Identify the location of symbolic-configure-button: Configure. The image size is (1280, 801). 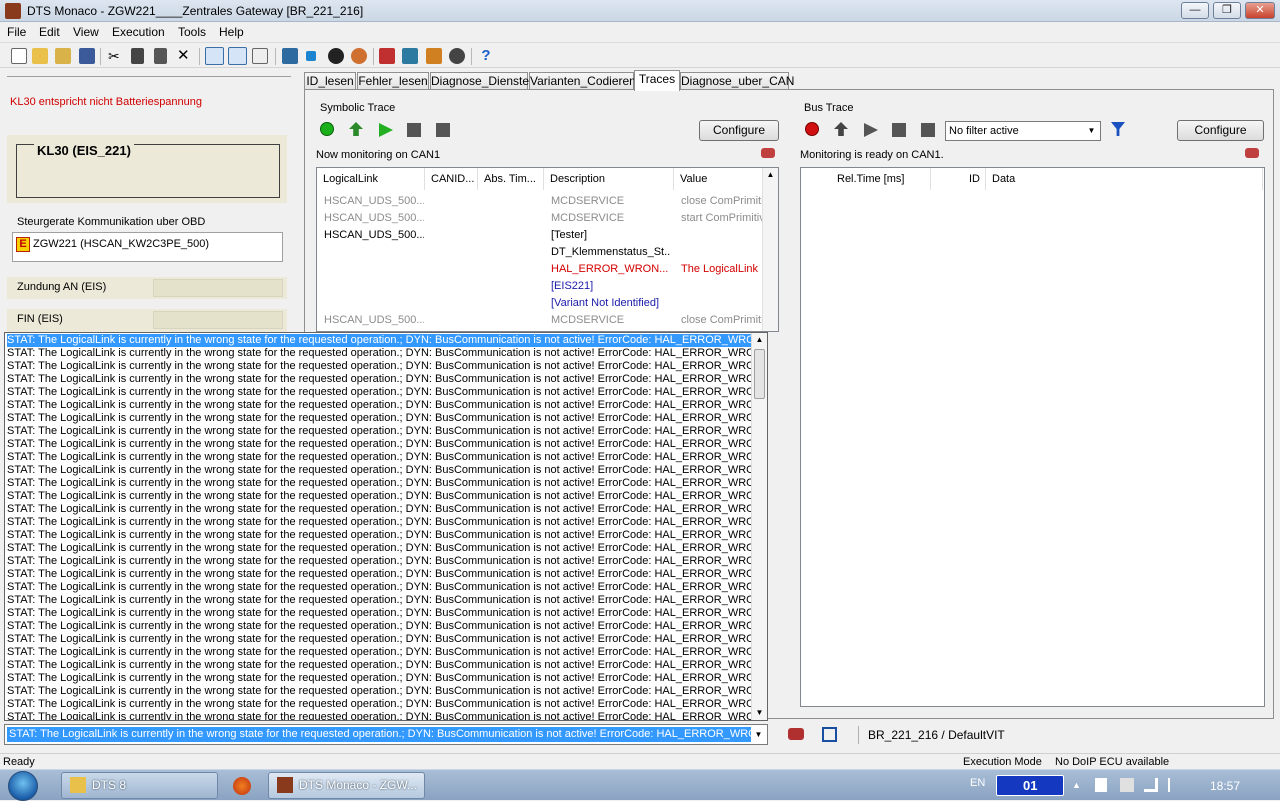
(739, 130).